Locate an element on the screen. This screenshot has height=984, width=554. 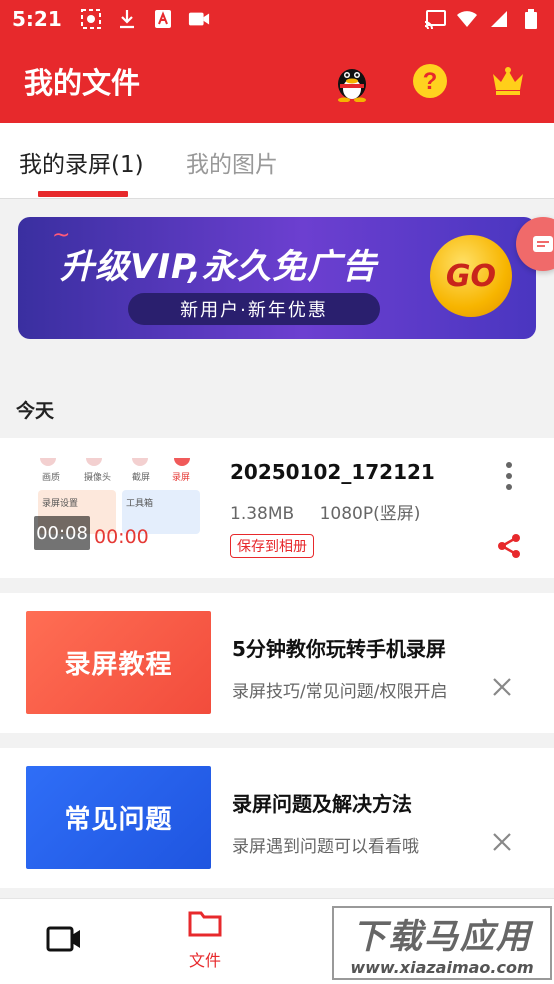
page-title: 我的文件 is located at coordinates (82, 82).